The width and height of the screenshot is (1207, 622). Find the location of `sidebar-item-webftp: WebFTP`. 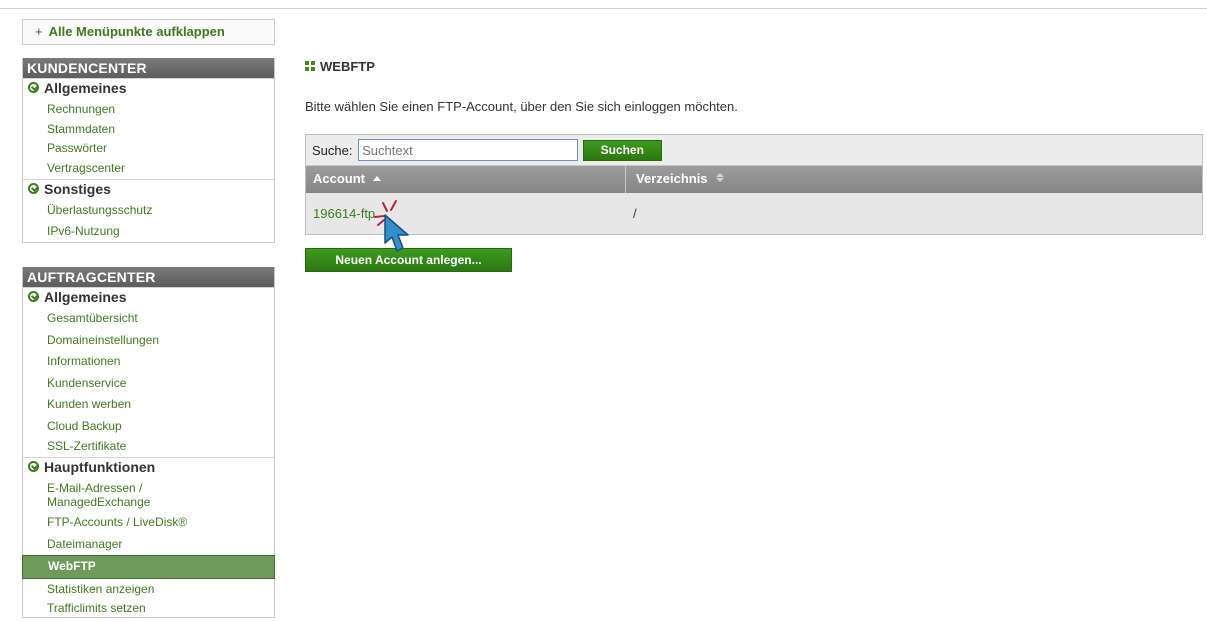

sidebar-item-webftp: WebFTP is located at coordinates (148, 567).